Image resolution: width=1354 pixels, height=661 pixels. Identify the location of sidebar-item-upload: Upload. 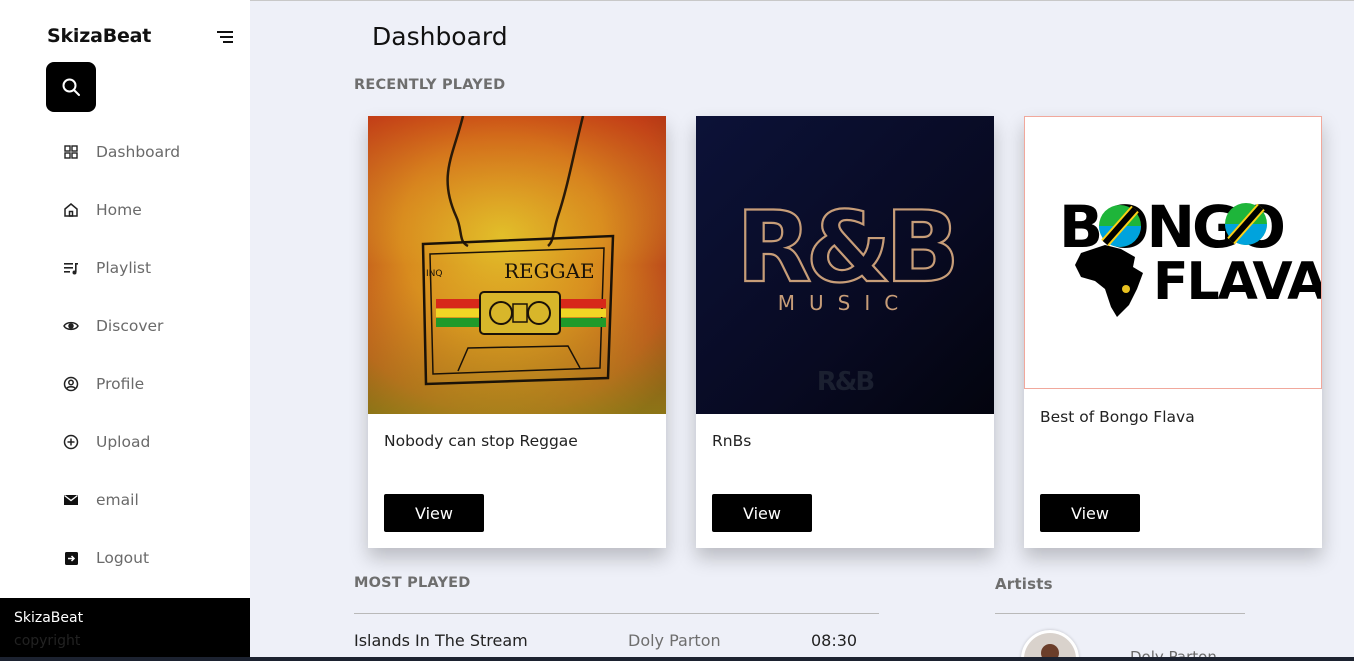
(105, 442).